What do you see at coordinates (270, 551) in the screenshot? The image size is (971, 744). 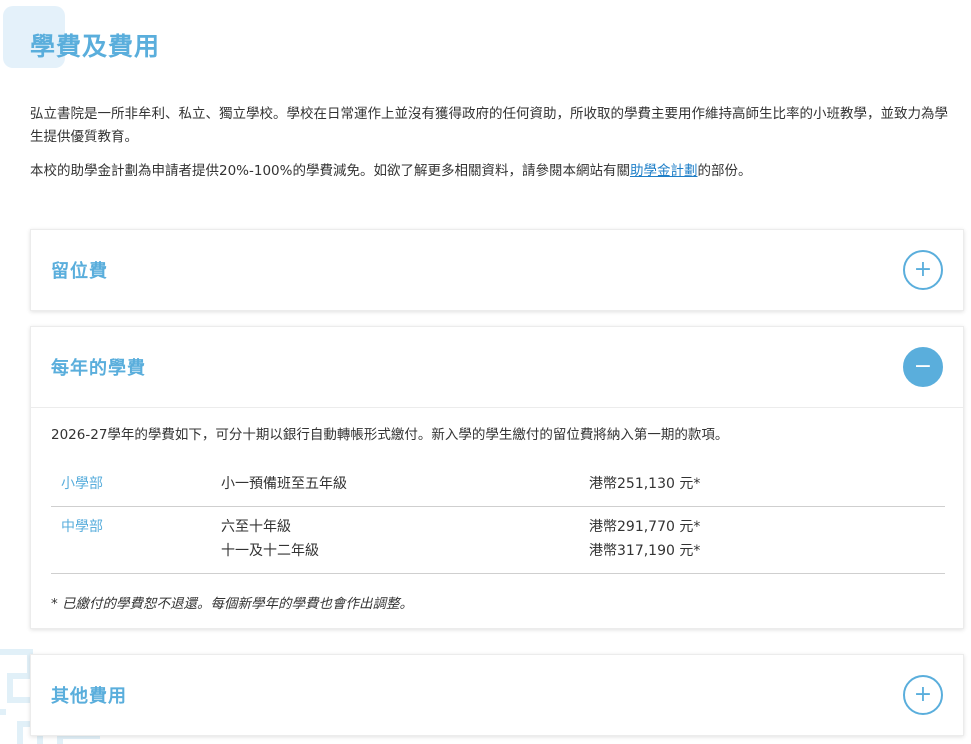 I see `grade-label: 十一及十二年級` at bounding box center [270, 551].